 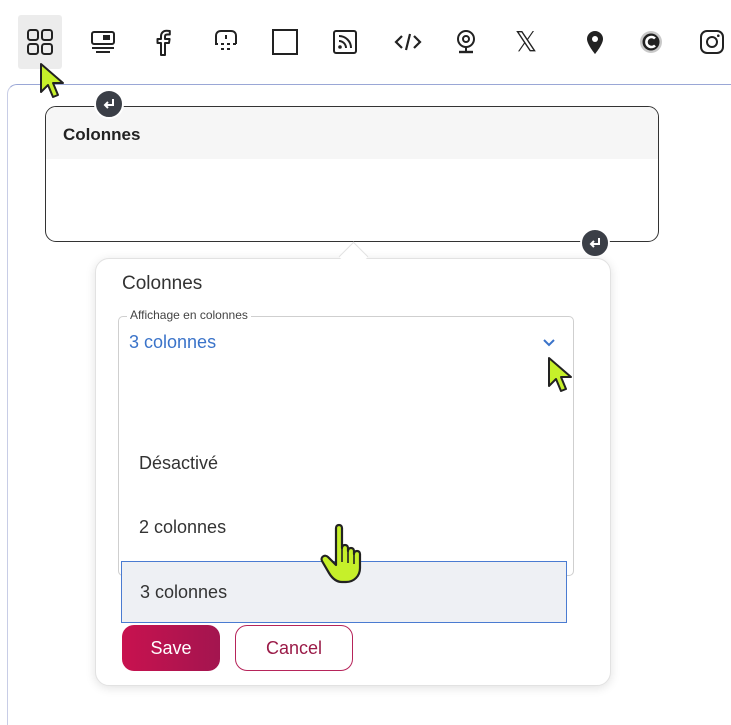 I want to click on rss-icon, so click(x=345, y=42).